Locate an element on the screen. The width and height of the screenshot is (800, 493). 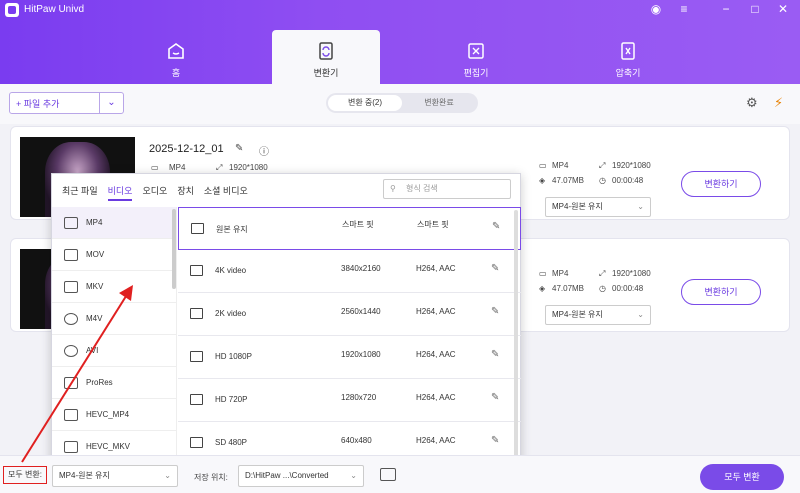
folder-icon is located at coordinates (388, 474).